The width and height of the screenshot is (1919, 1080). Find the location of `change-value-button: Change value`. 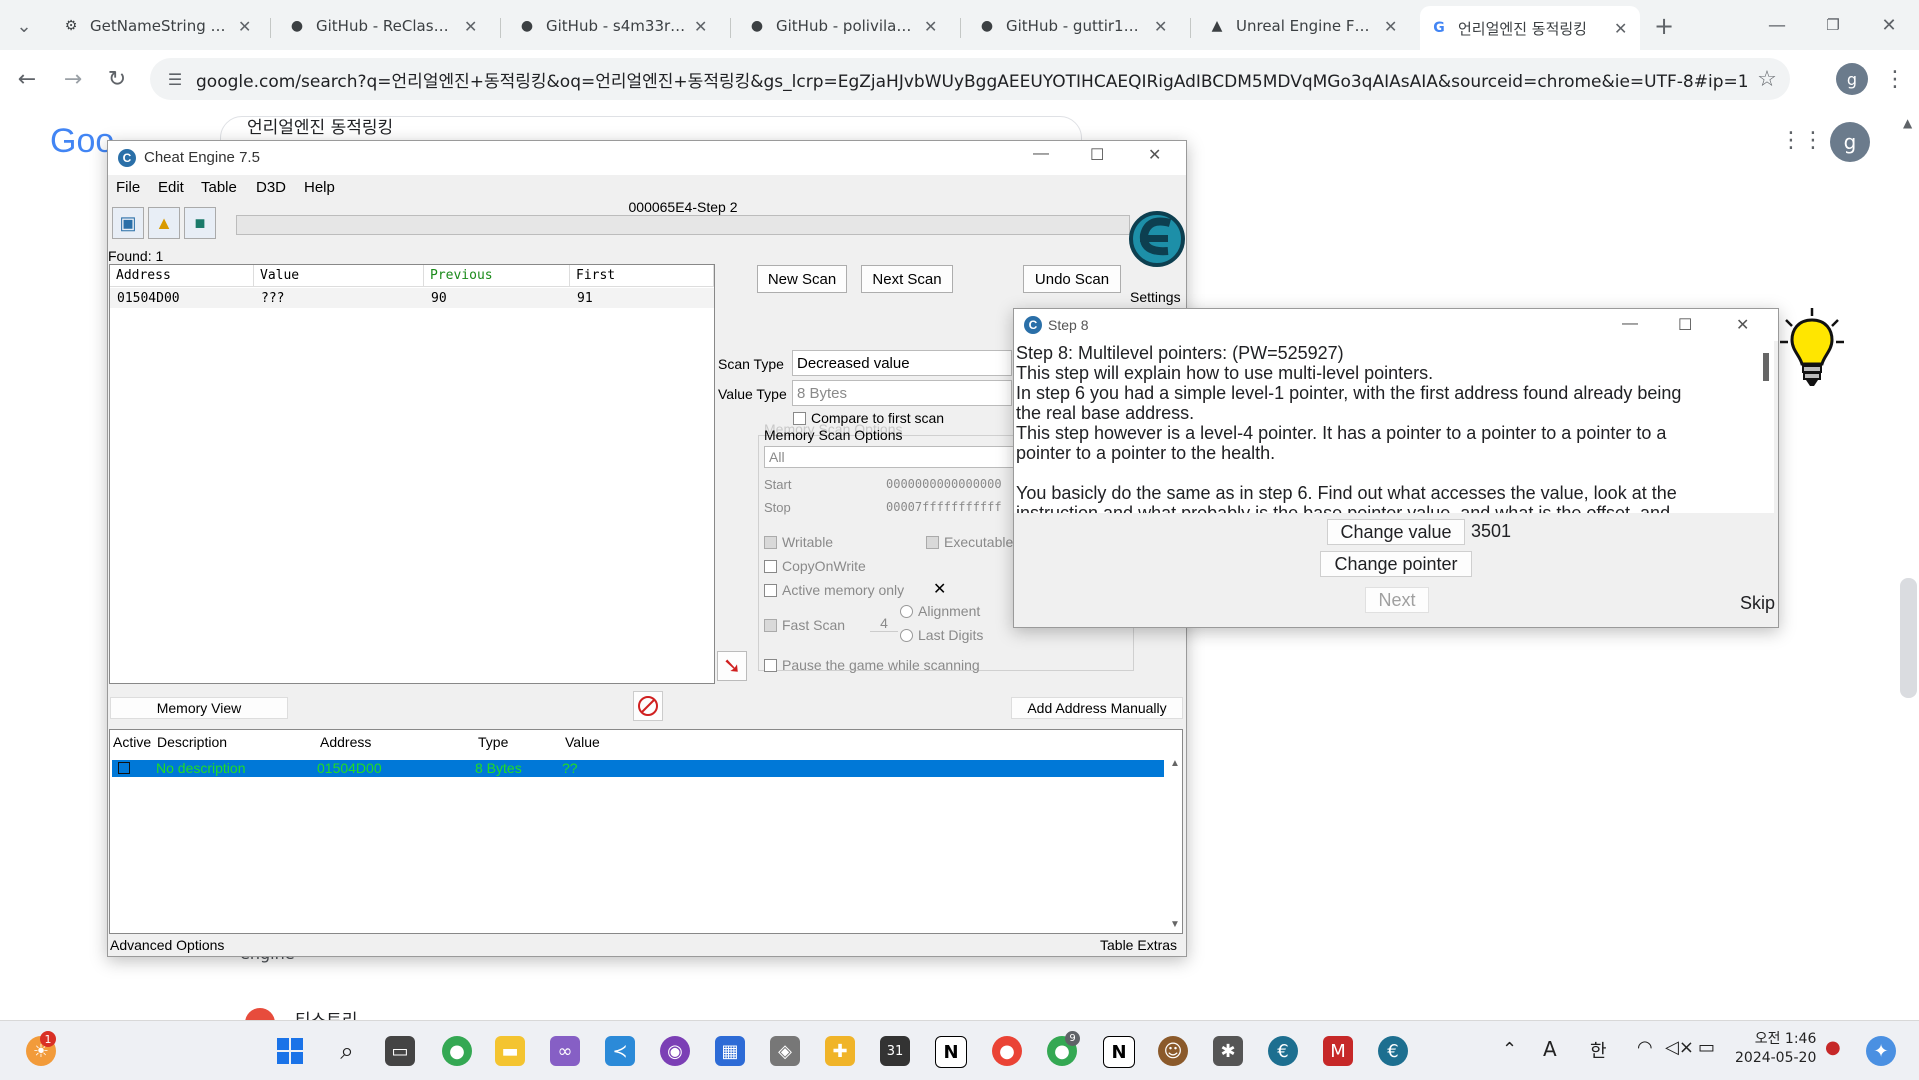

change-value-button: Change value is located at coordinates (1396, 532).